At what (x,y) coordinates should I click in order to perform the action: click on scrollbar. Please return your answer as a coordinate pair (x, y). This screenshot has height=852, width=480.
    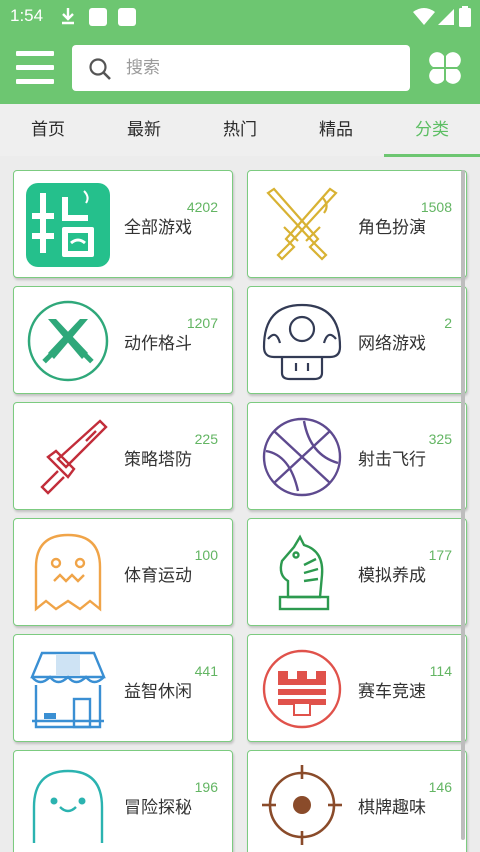
    Looking at the image, I should click on (463, 505).